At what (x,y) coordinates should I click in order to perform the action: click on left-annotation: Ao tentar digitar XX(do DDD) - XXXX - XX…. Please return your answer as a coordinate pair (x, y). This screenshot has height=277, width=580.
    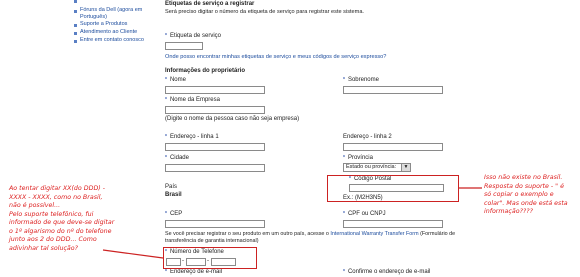
    Looking at the image, I should click on (62, 218).